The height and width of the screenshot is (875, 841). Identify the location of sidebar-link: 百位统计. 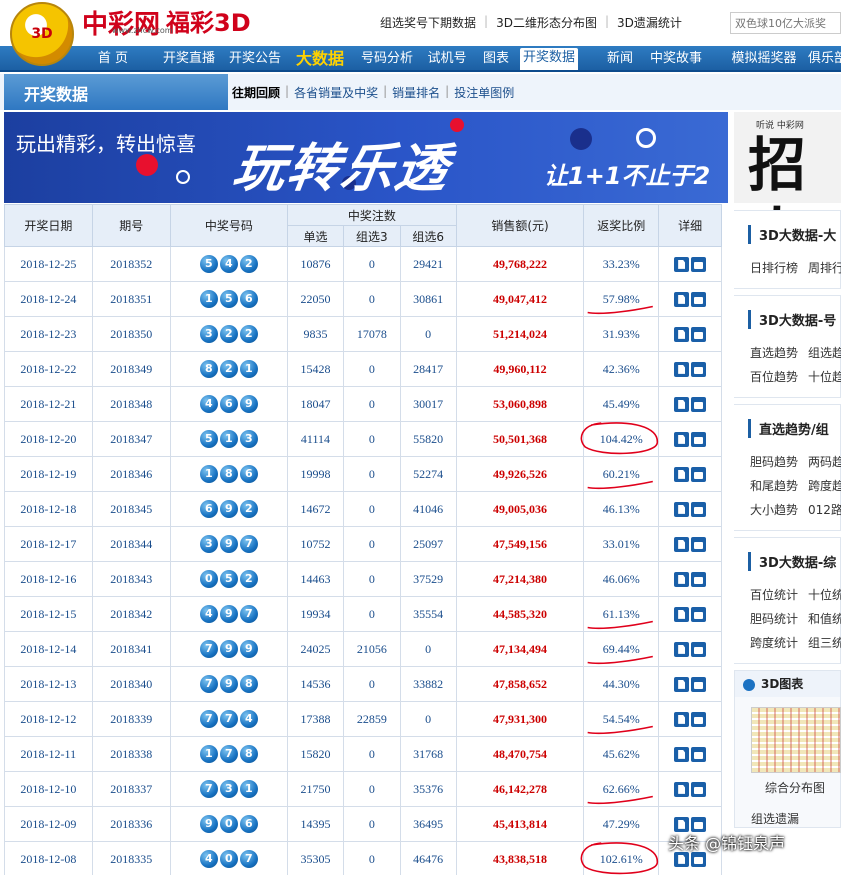
(774, 595).